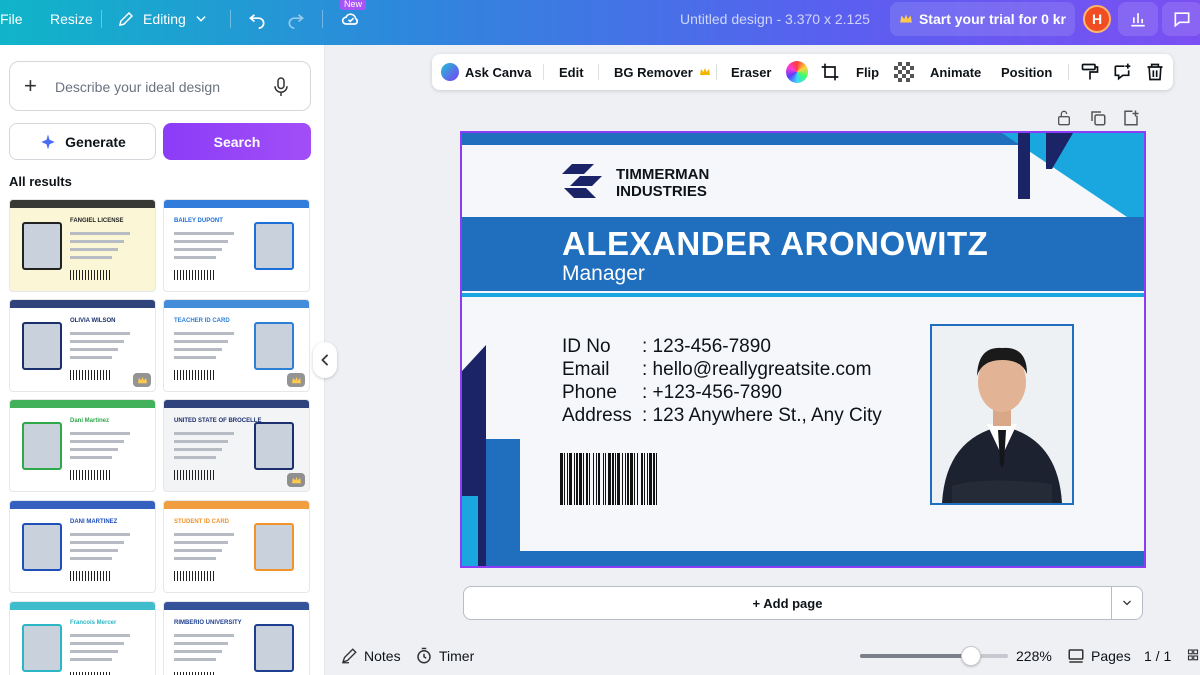 The height and width of the screenshot is (675, 1200). Describe the element at coordinates (82, 546) in the screenshot. I see `template-thumbnail: DANI MARTINEZ` at that location.